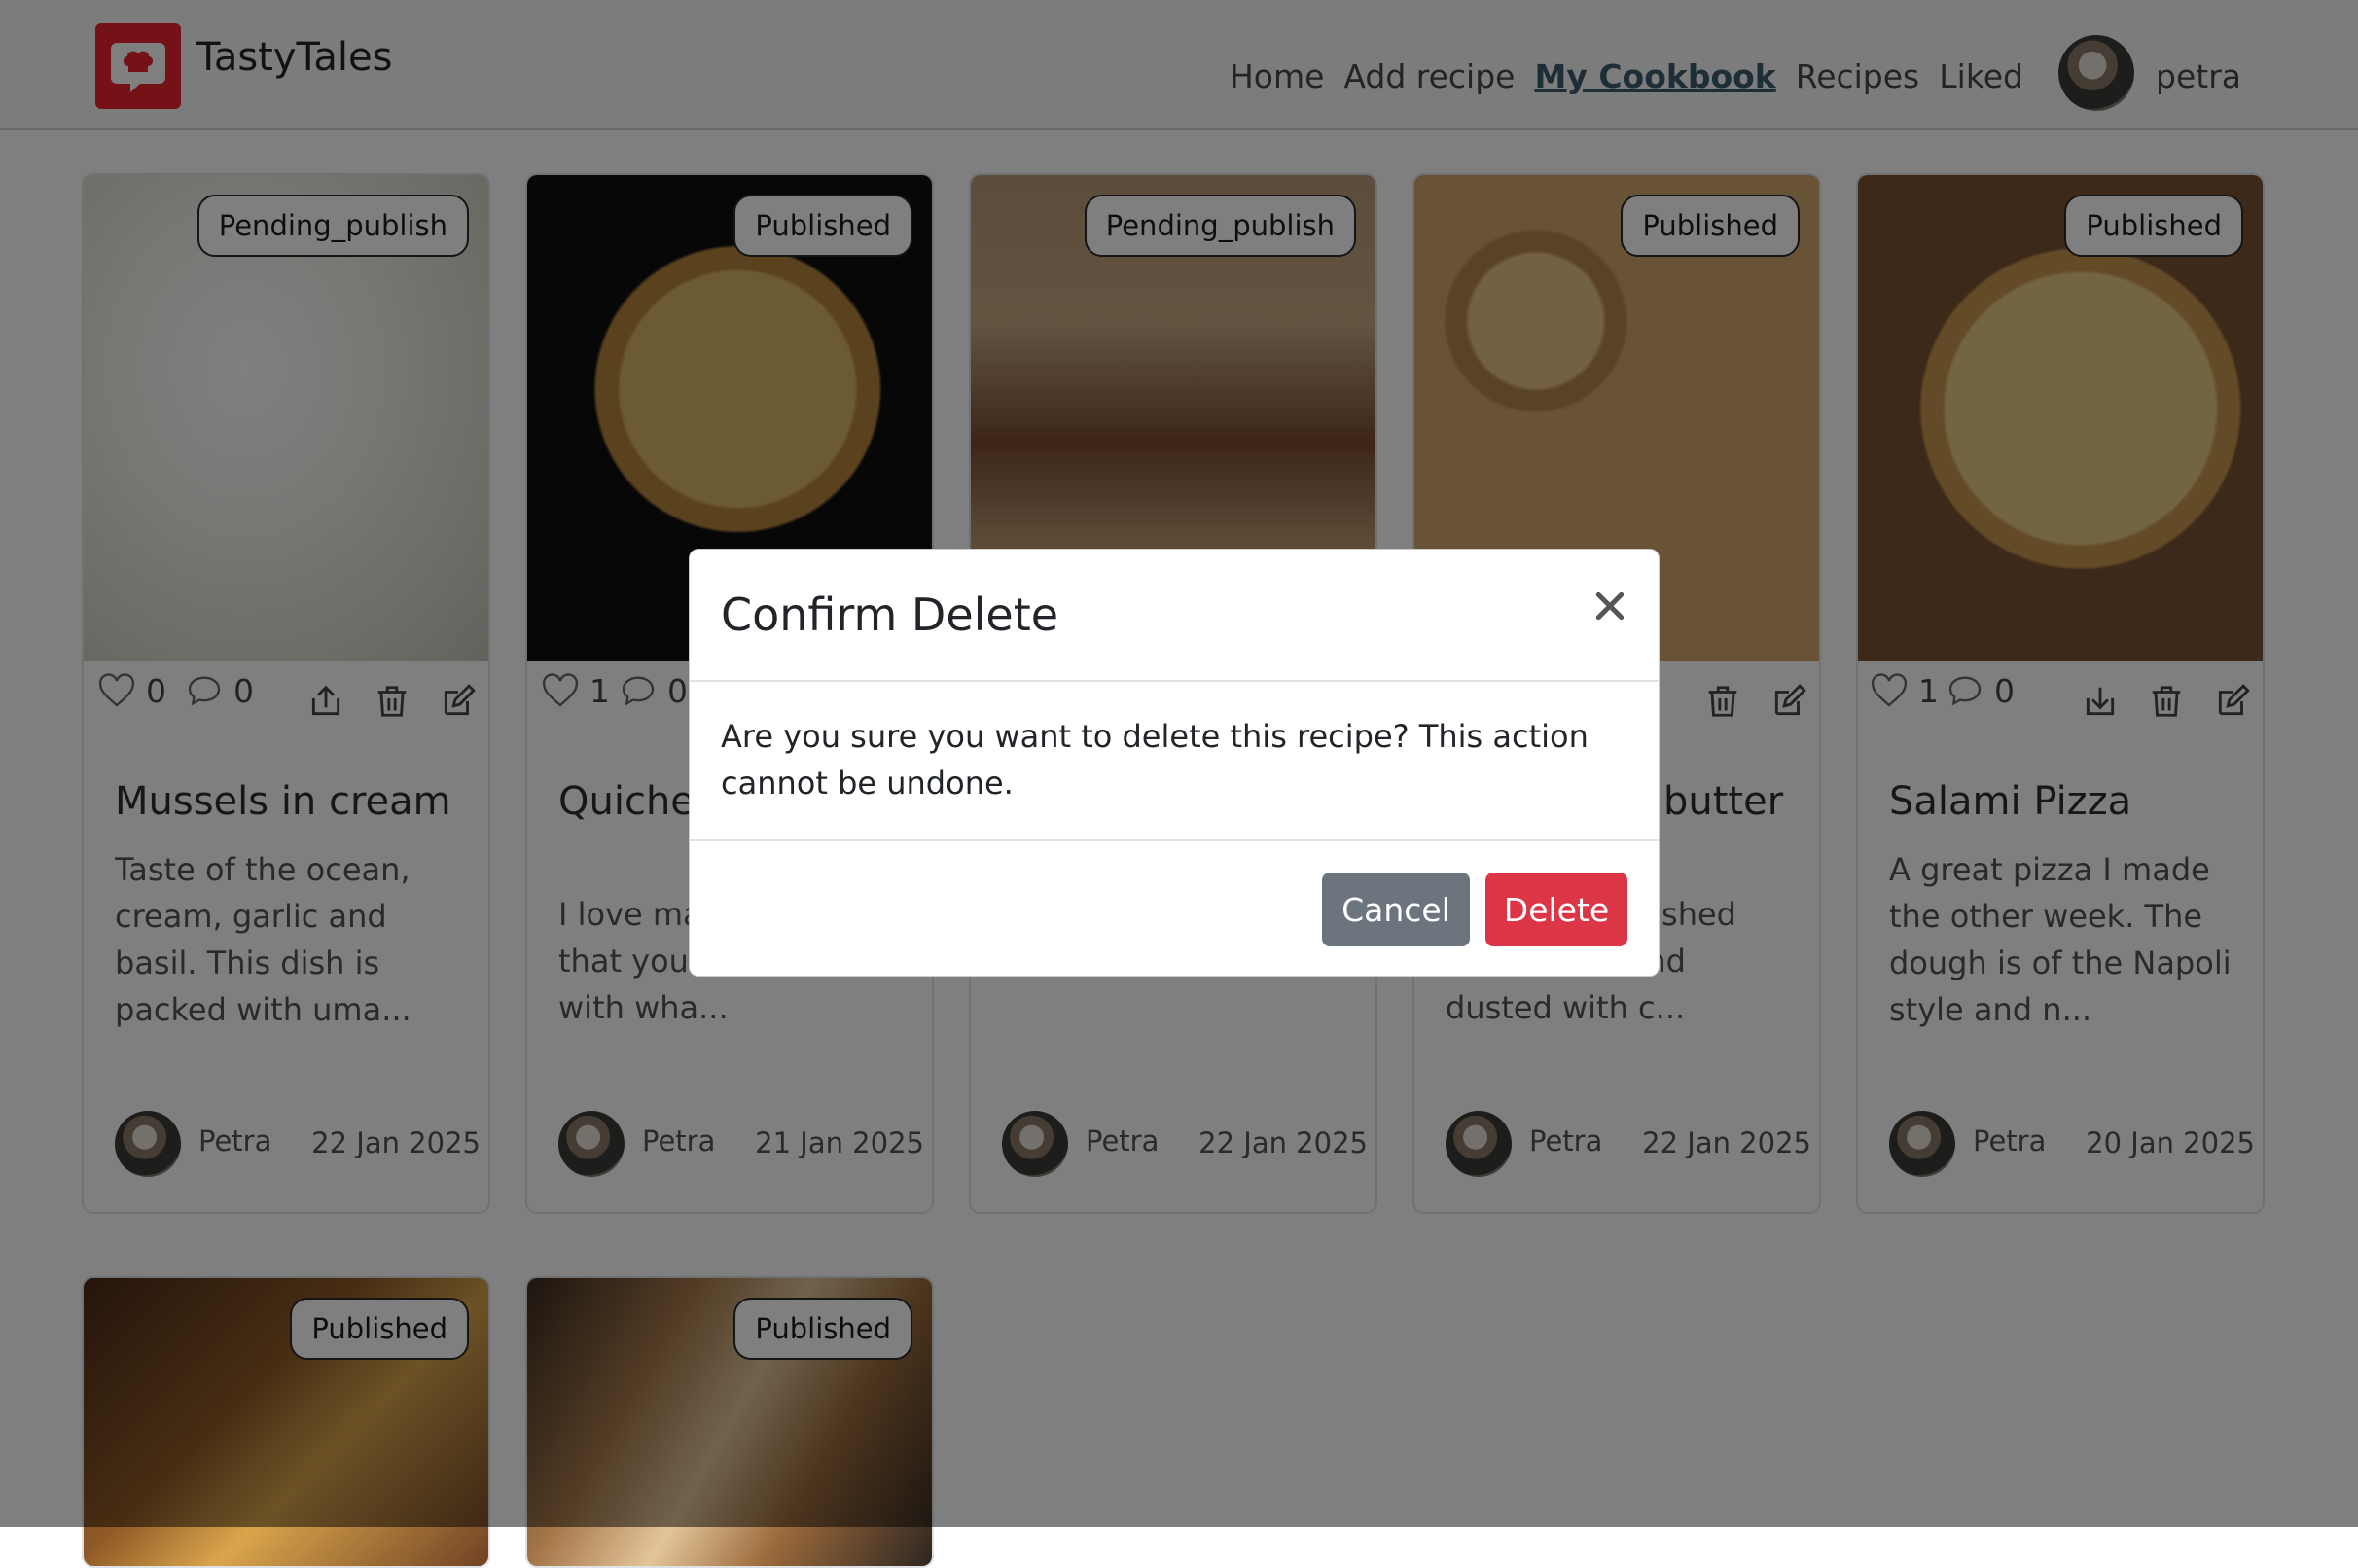 The height and width of the screenshot is (1568, 2358). I want to click on close-icon, so click(1609, 606).